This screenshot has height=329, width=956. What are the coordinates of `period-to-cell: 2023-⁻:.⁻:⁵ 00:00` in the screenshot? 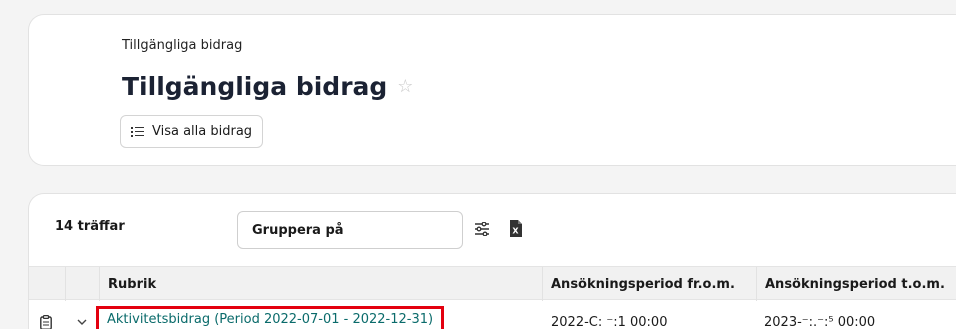 It's located at (820, 321).